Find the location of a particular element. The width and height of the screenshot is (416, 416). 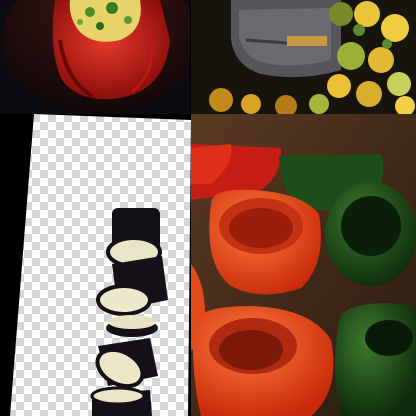

stuffed-pepper-photo is located at coordinates (95, 57).